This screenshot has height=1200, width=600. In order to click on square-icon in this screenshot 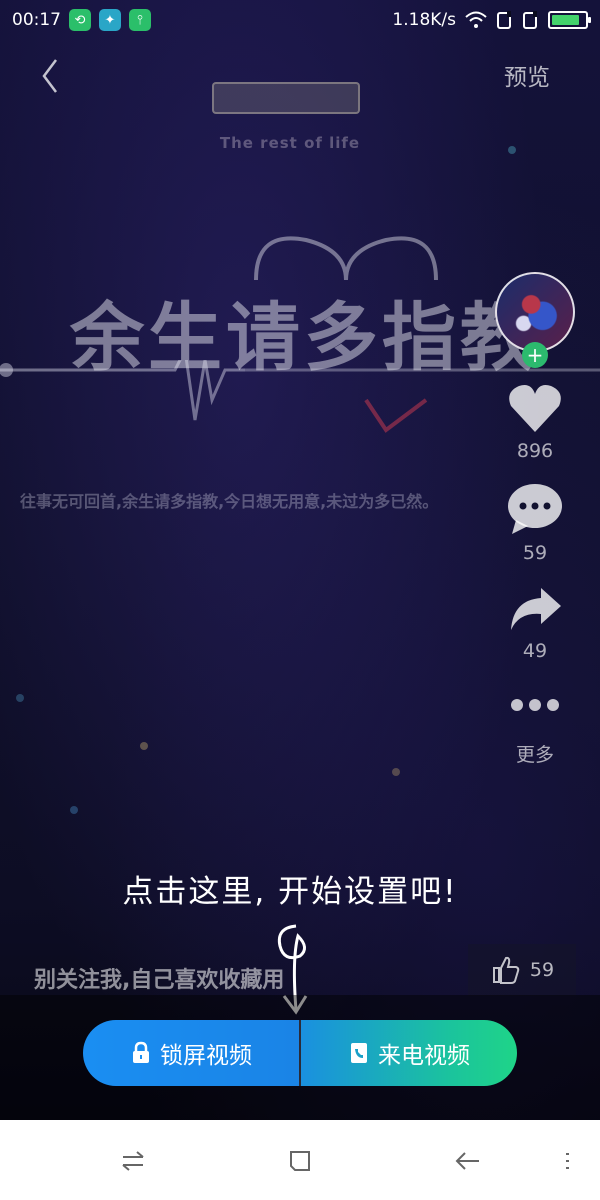, I will do `click(300, 1161)`.